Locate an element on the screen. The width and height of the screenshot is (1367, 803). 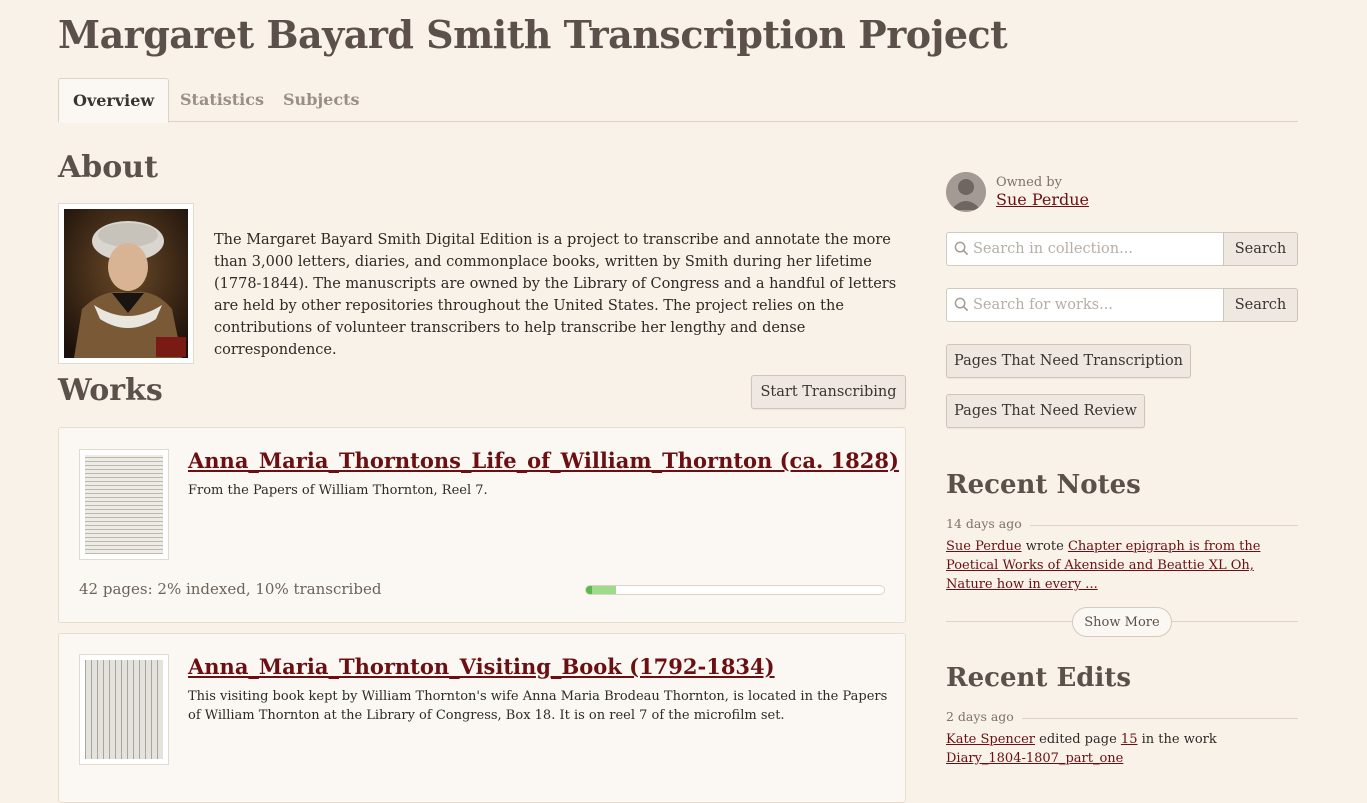
recent-edits-heading: Recent Edits is located at coordinates (1039, 678).